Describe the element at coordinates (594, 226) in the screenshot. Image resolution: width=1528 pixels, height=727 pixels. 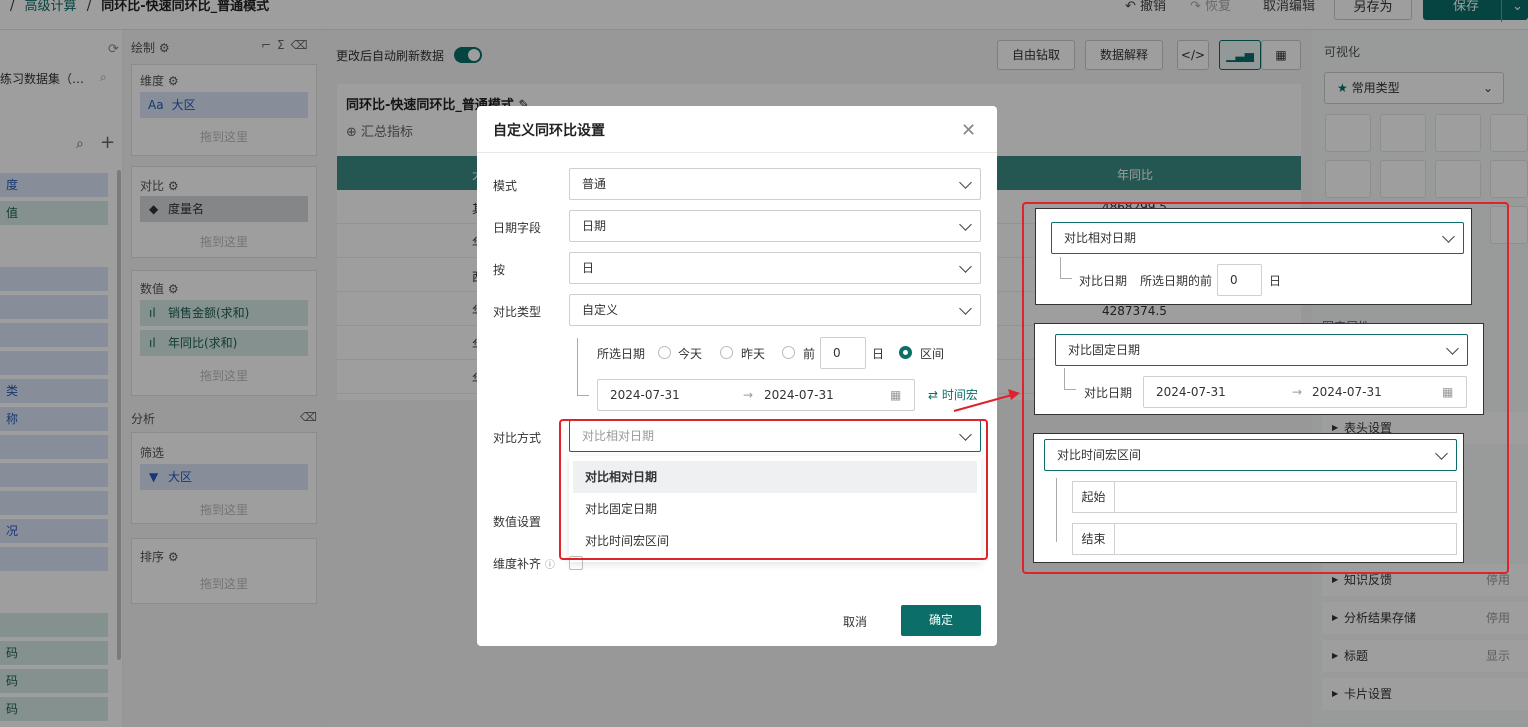
I see `date-field-value: 日期` at that location.